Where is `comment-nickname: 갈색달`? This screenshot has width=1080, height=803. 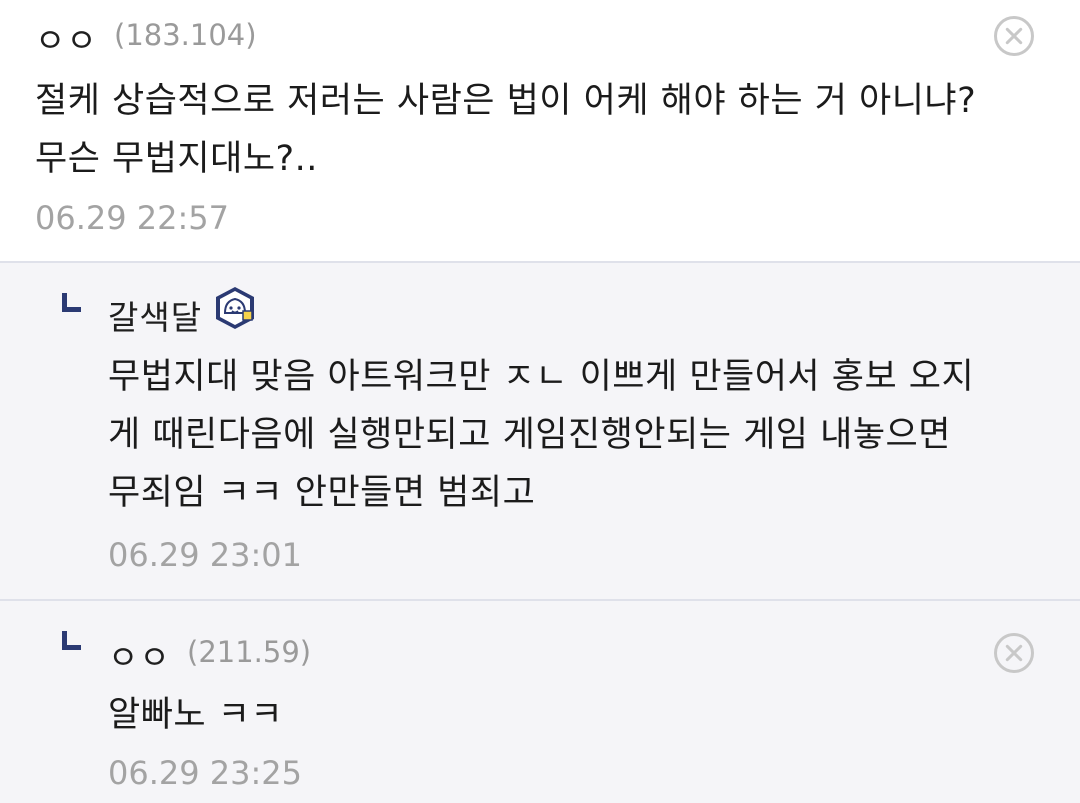
comment-nickname: 갈색달 is located at coordinates (155, 315).